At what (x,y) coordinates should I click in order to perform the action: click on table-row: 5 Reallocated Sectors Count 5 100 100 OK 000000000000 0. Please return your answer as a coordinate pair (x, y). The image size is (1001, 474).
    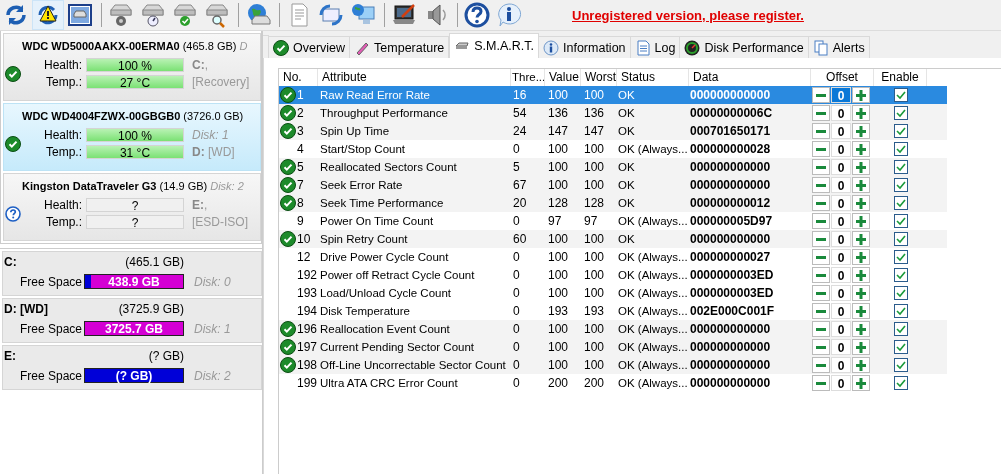
    Looking at the image, I should click on (613, 167).